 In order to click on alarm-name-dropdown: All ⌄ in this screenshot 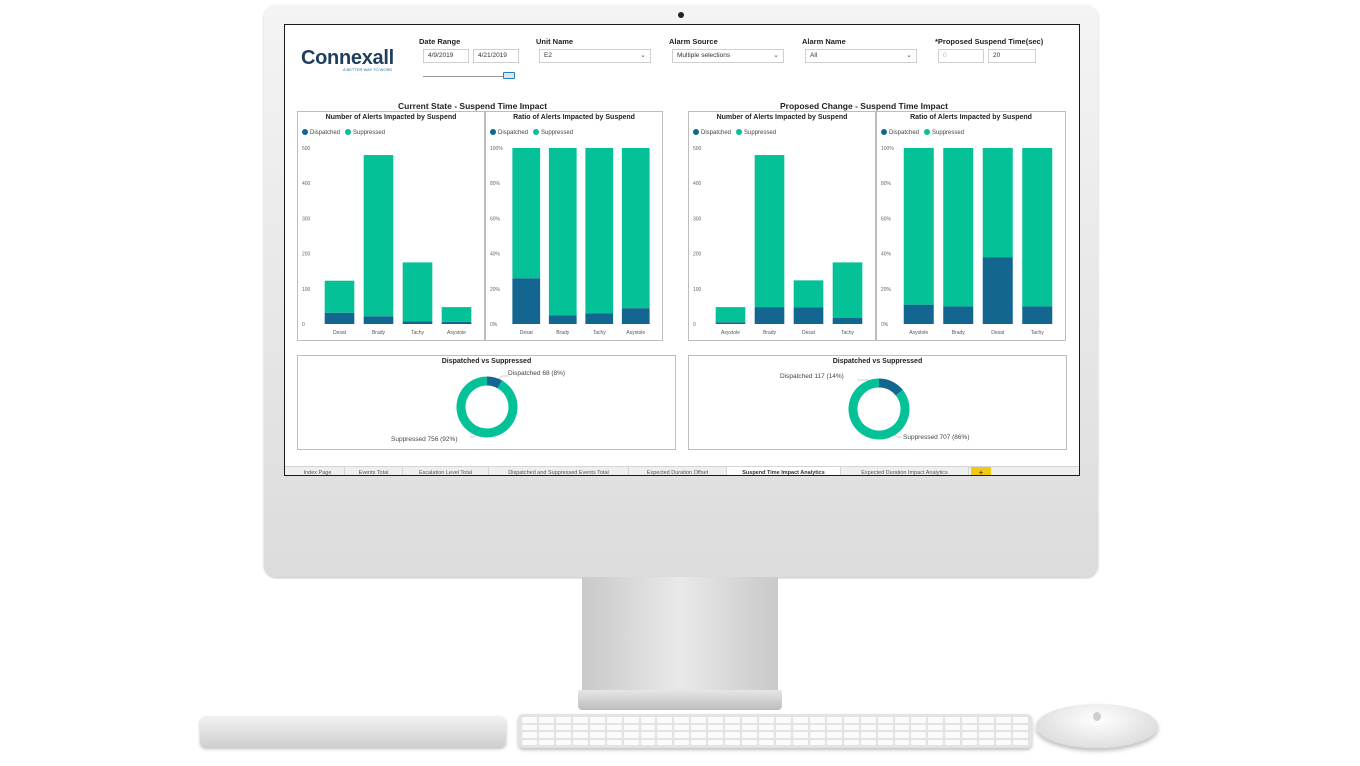, I will do `click(861, 56)`.